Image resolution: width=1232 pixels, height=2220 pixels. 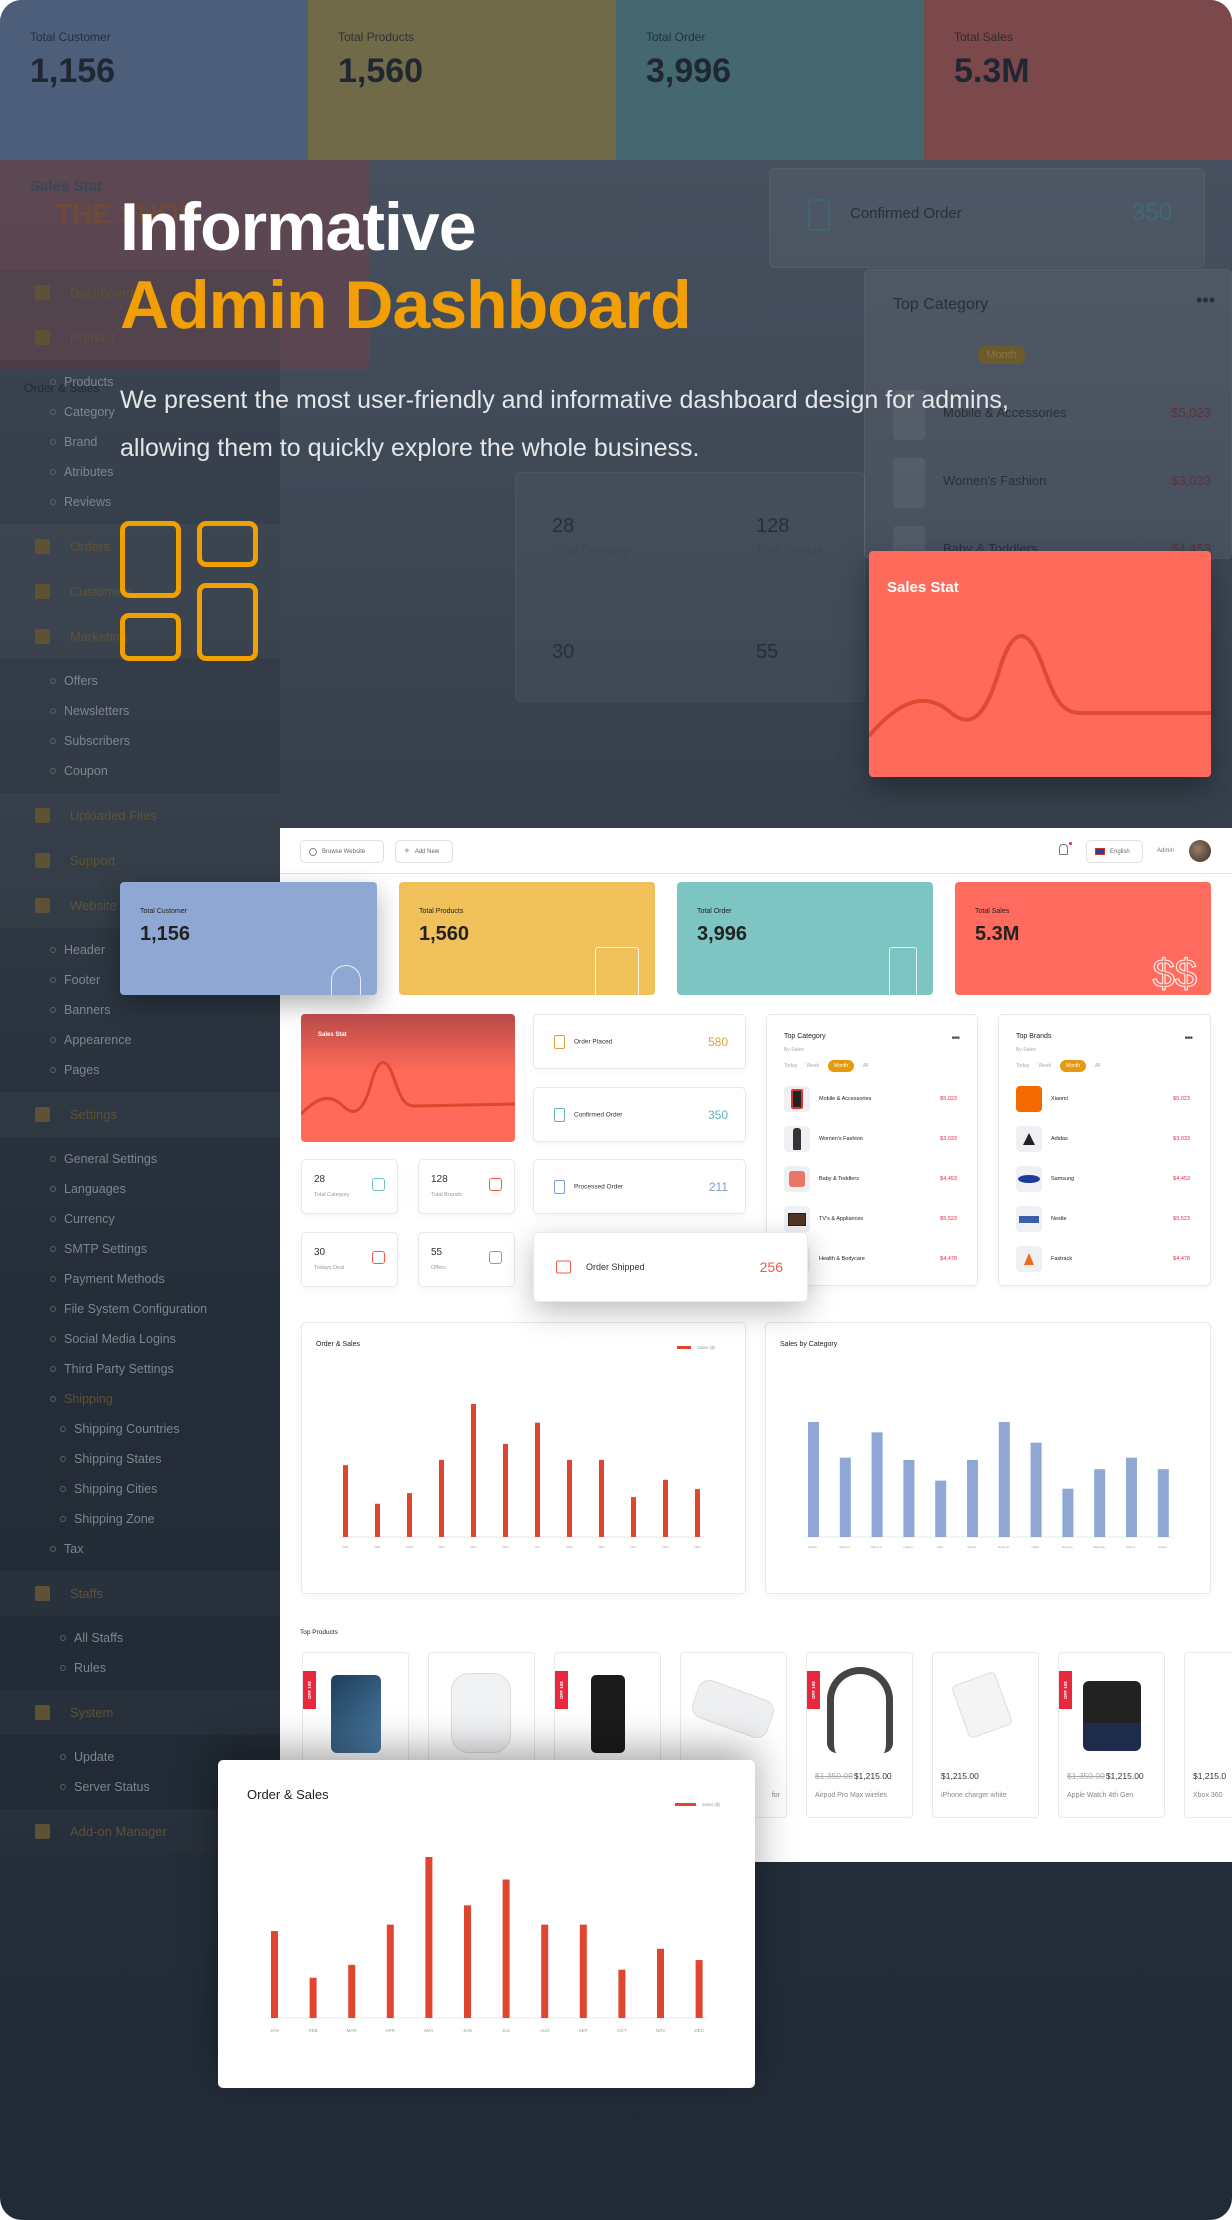 I want to click on list-item: Baby & Toddlers $4,453, so click(x=870, y=1179).